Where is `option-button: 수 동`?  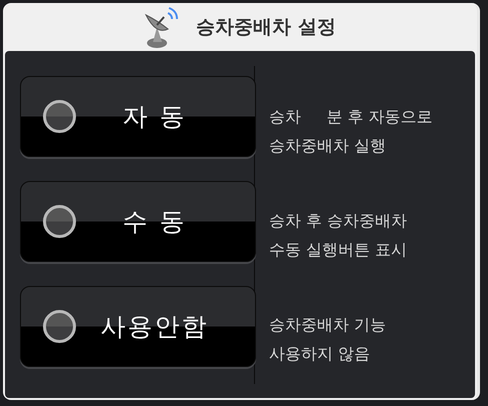
option-button: 수 동 is located at coordinates (138, 221).